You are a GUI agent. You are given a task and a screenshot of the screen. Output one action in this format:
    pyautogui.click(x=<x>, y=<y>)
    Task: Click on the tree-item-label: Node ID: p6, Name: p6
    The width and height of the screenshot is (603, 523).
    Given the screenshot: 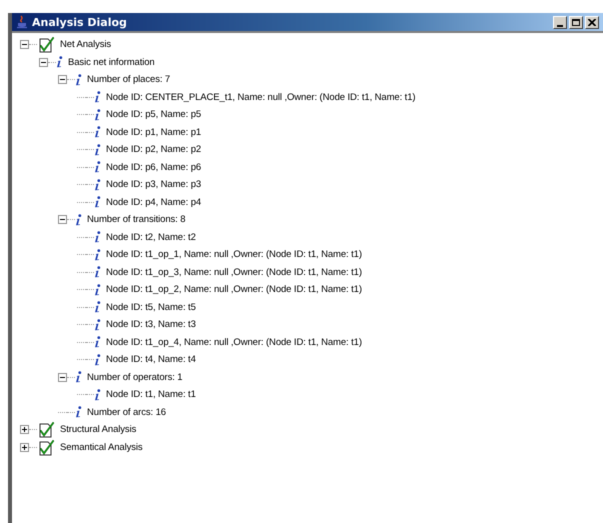 What is the action you would take?
    pyautogui.click(x=154, y=167)
    